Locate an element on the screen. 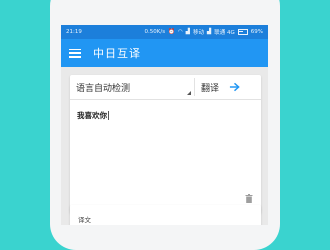 Image resolution: width=330 pixels, height=250 pixels. trash-icon is located at coordinates (249, 198).